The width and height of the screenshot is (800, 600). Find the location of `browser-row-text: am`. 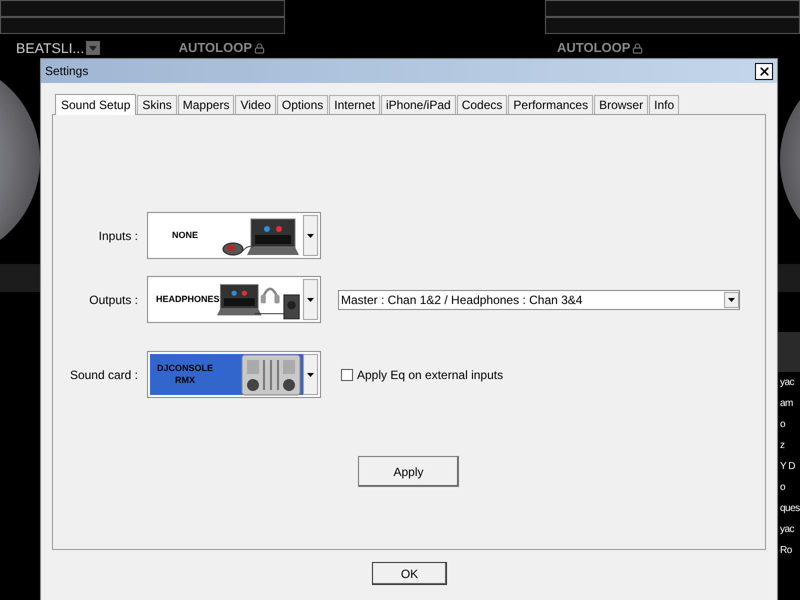

browser-row-text: am is located at coordinates (786, 404).